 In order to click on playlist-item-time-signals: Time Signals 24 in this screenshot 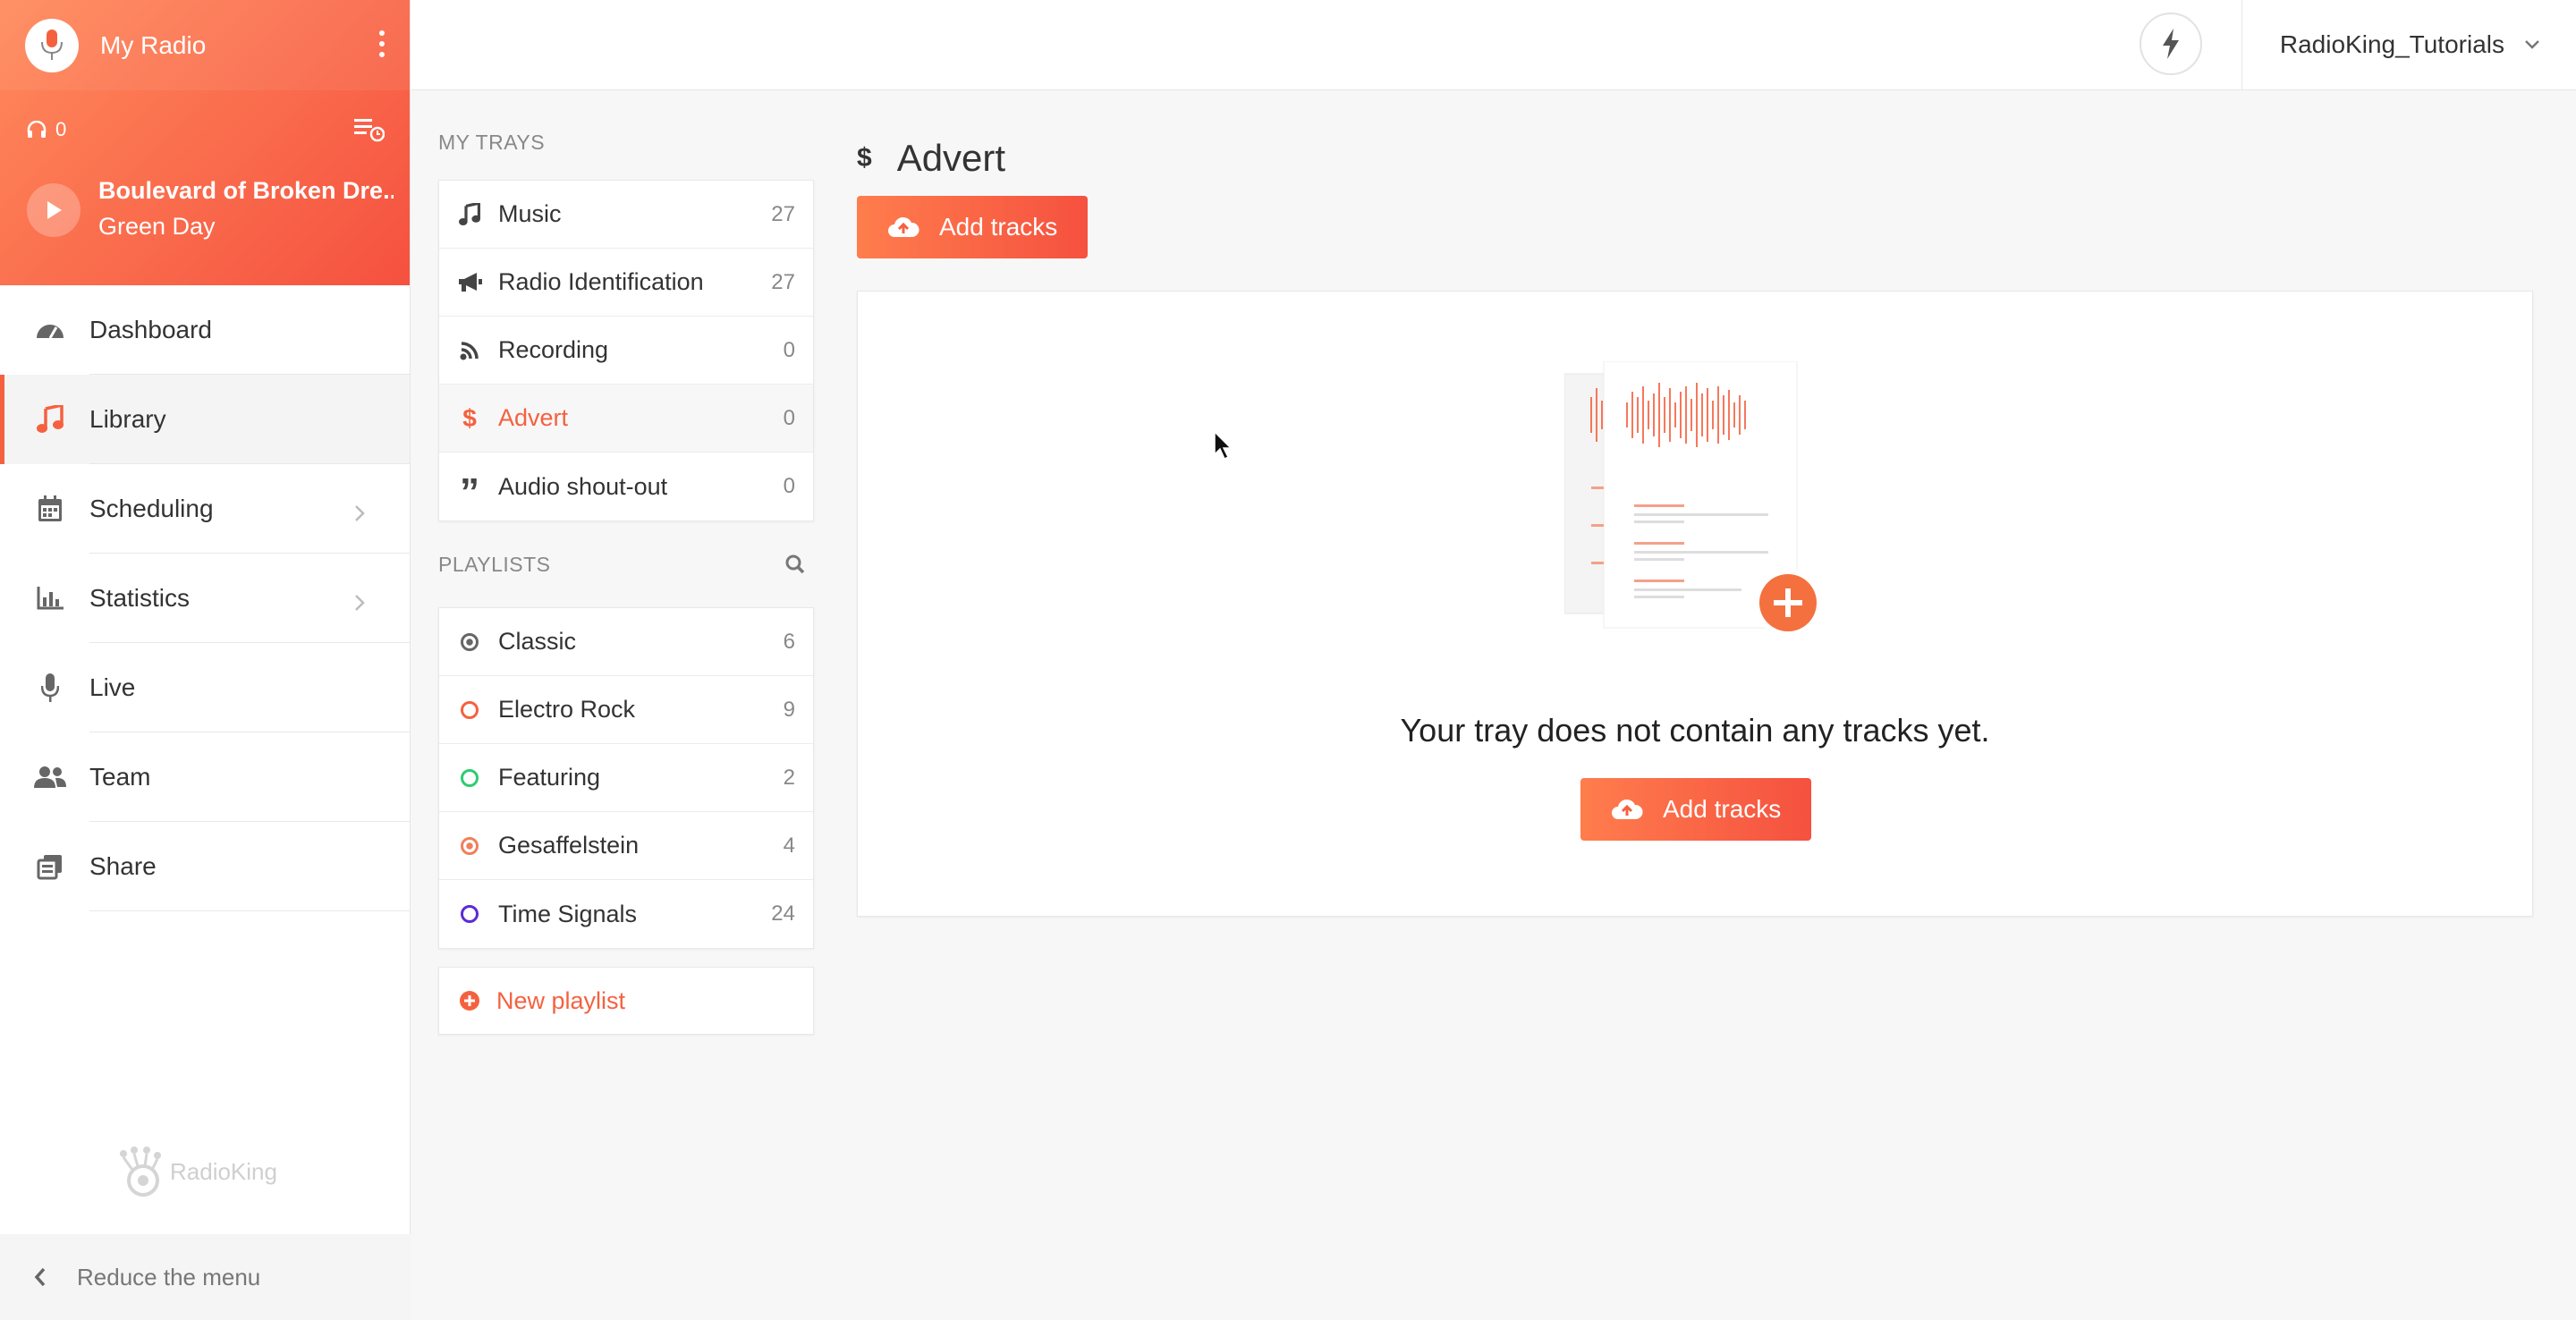, I will do `click(626, 914)`.